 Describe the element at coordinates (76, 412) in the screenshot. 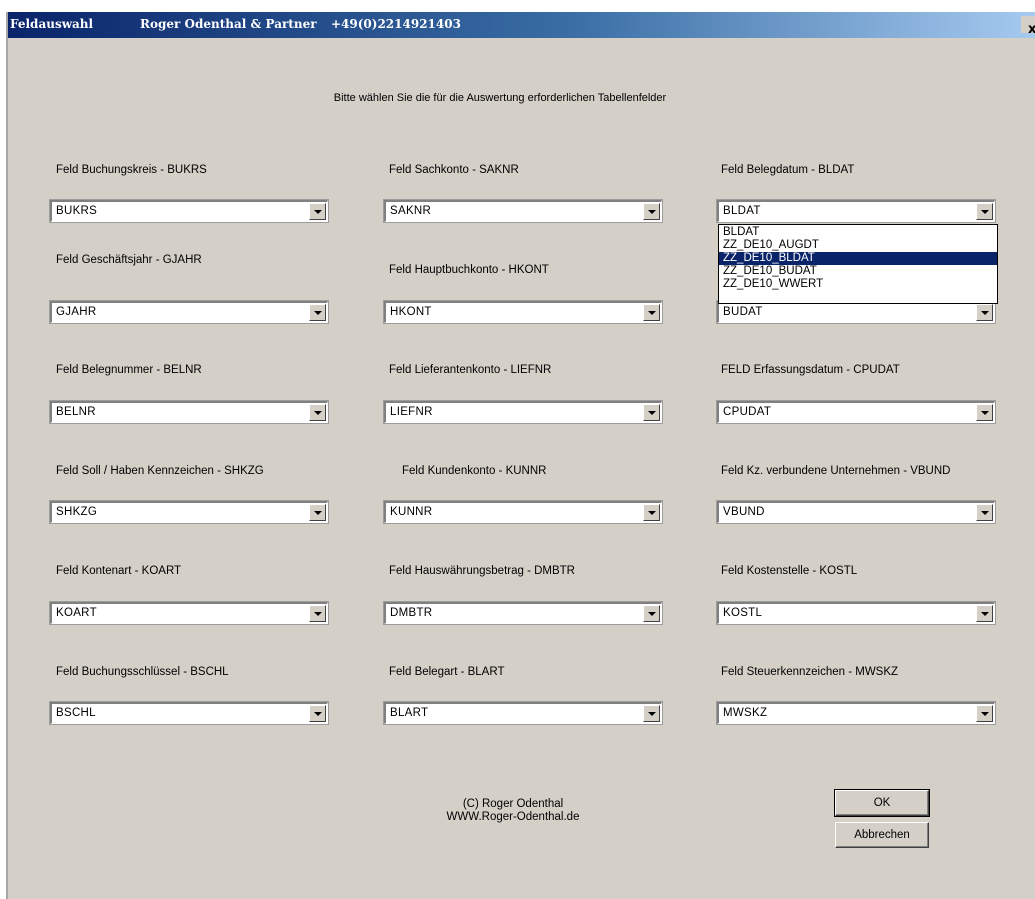

I see `combo-value: BELNR` at that location.